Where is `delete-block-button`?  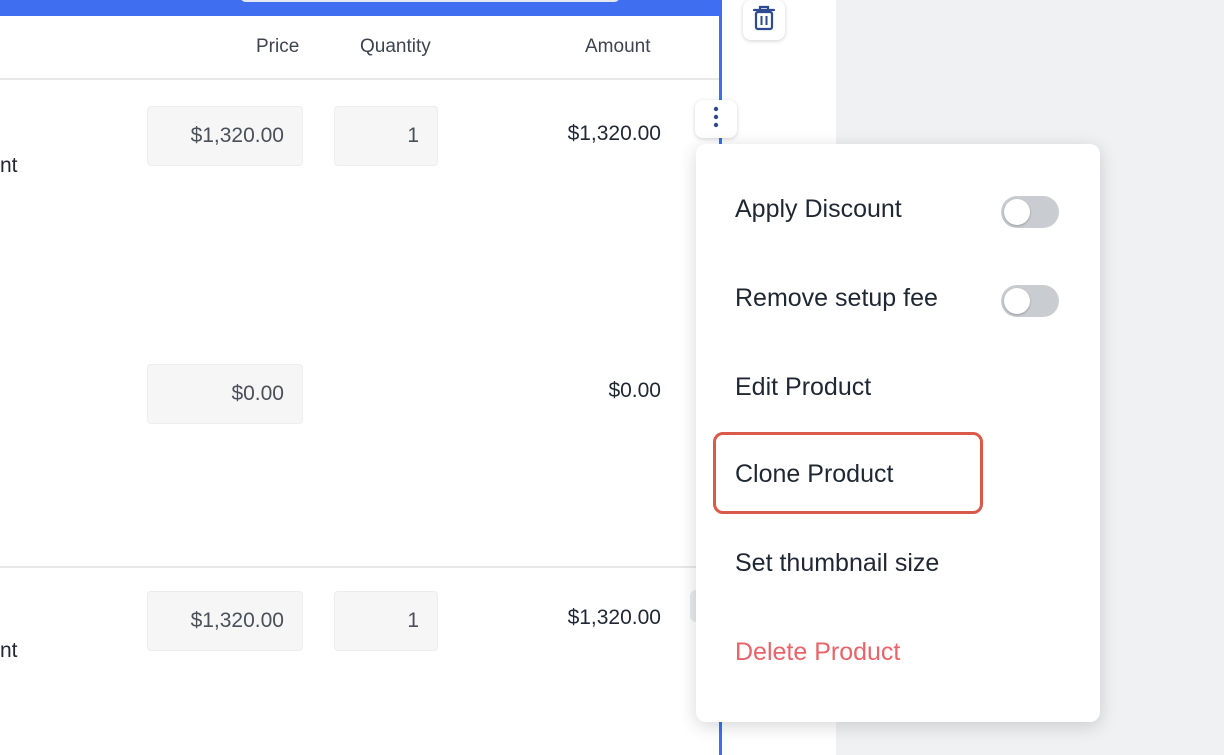 delete-block-button is located at coordinates (764, 20).